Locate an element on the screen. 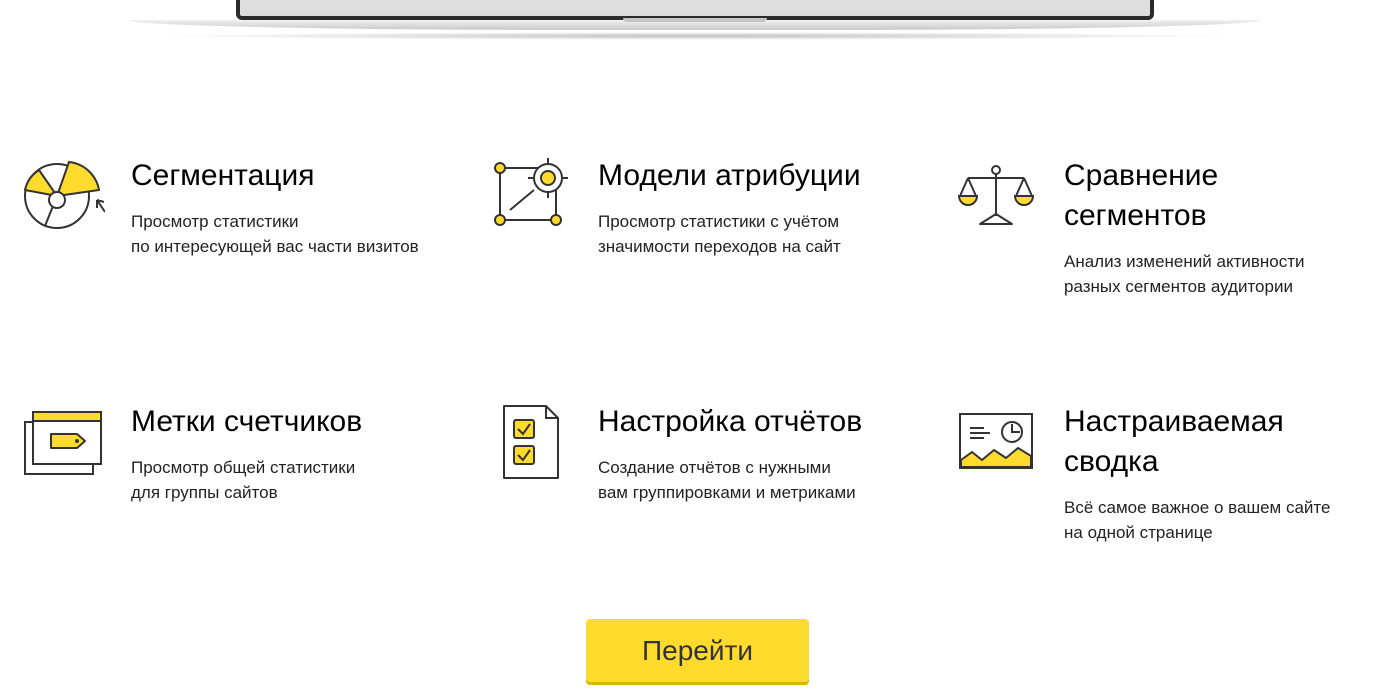  feature-description-line: для группы сайтов is located at coordinates (204, 492).